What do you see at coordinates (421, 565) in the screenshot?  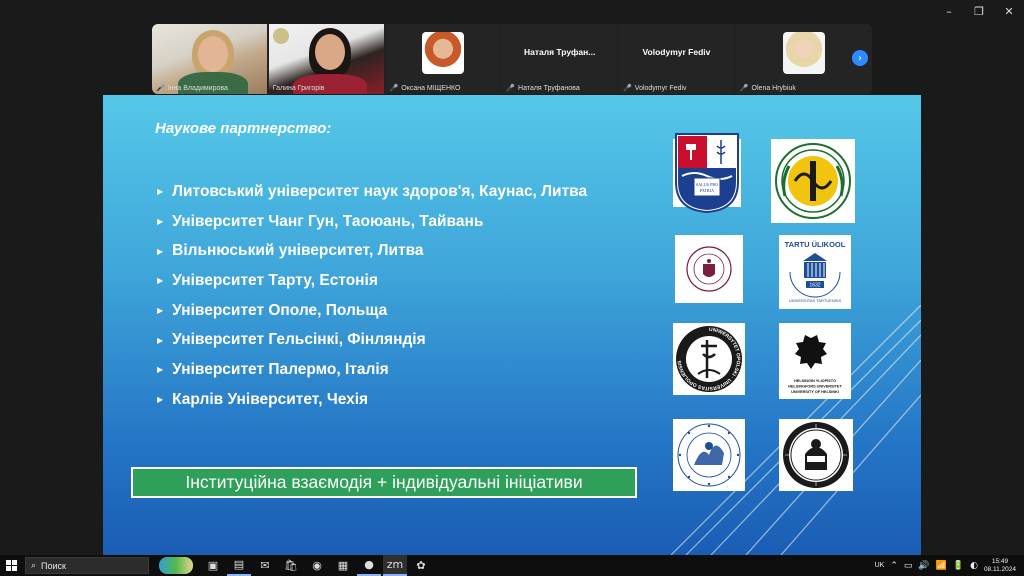 I see `app-icon: ✿` at bounding box center [421, 565].